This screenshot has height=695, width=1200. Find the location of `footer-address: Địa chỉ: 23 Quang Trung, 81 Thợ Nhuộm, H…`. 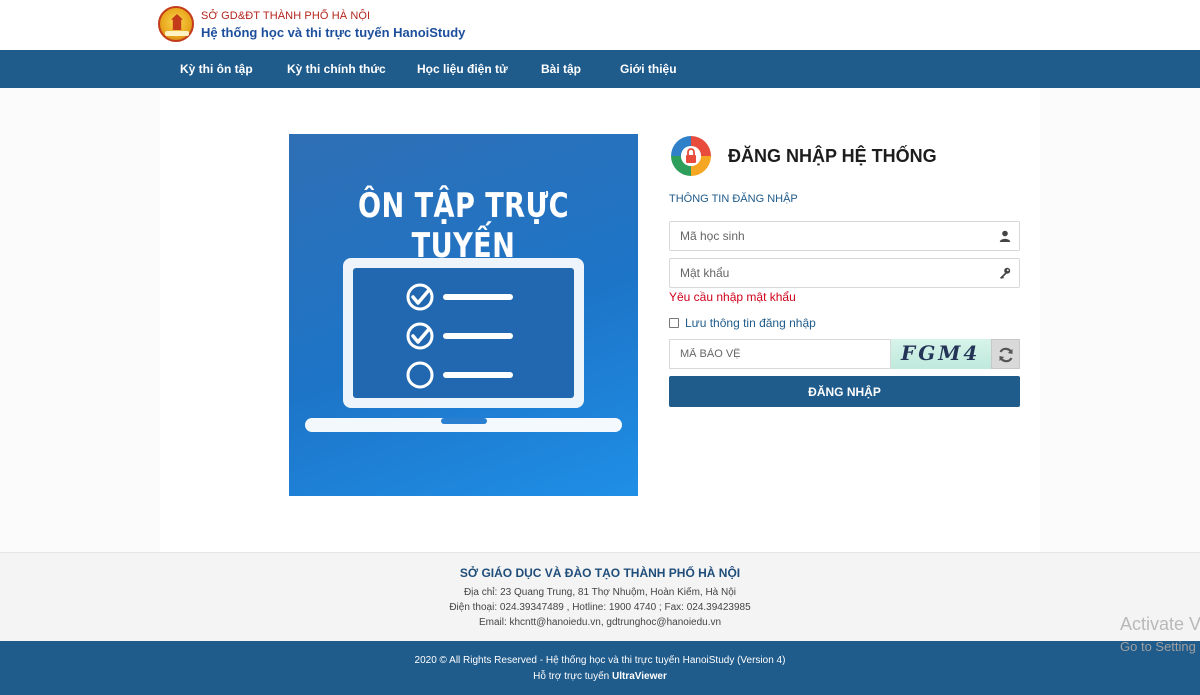

footer-address: Địa chỉ: 23 Quang Trung, 81 Thợ Nhuộm, H… is located at coordinates (600, 592).